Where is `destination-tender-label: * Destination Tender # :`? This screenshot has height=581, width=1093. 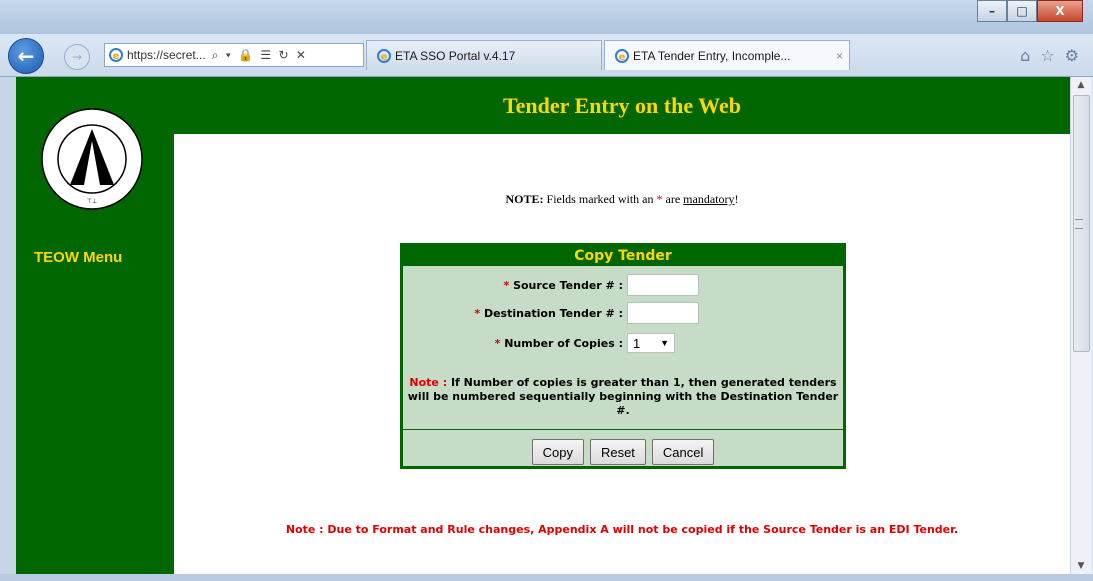
destination-tender-label: * Destination Tender # : is located at coordinates (548, 313).